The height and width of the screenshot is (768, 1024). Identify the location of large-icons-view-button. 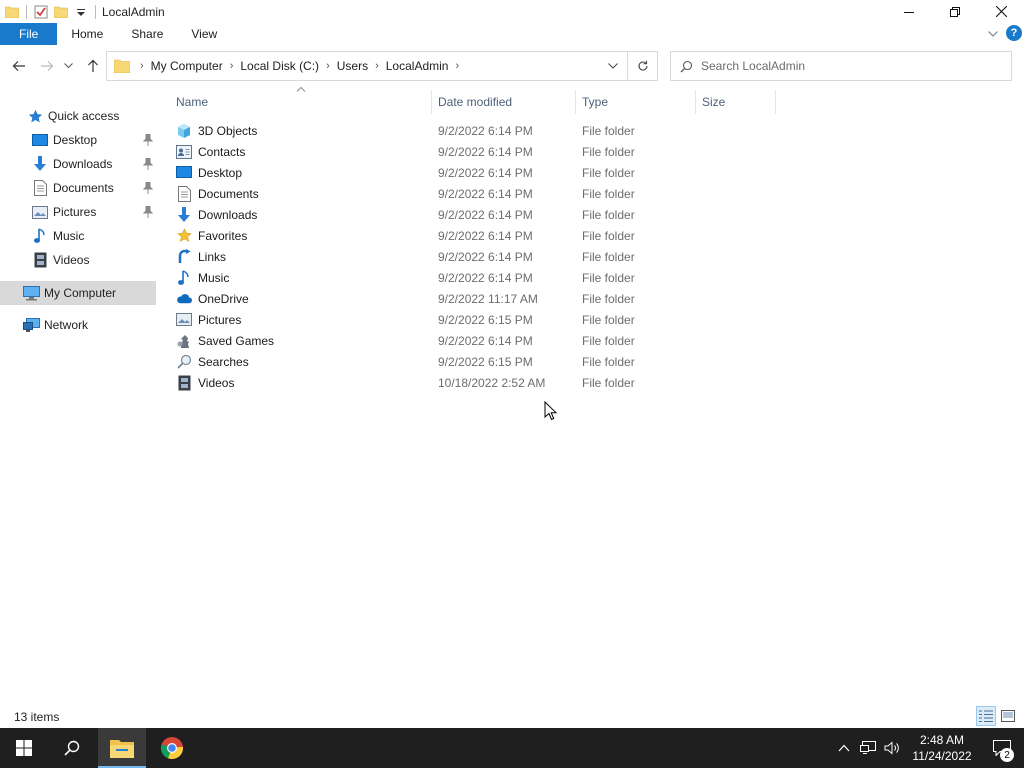
(1008, 716).